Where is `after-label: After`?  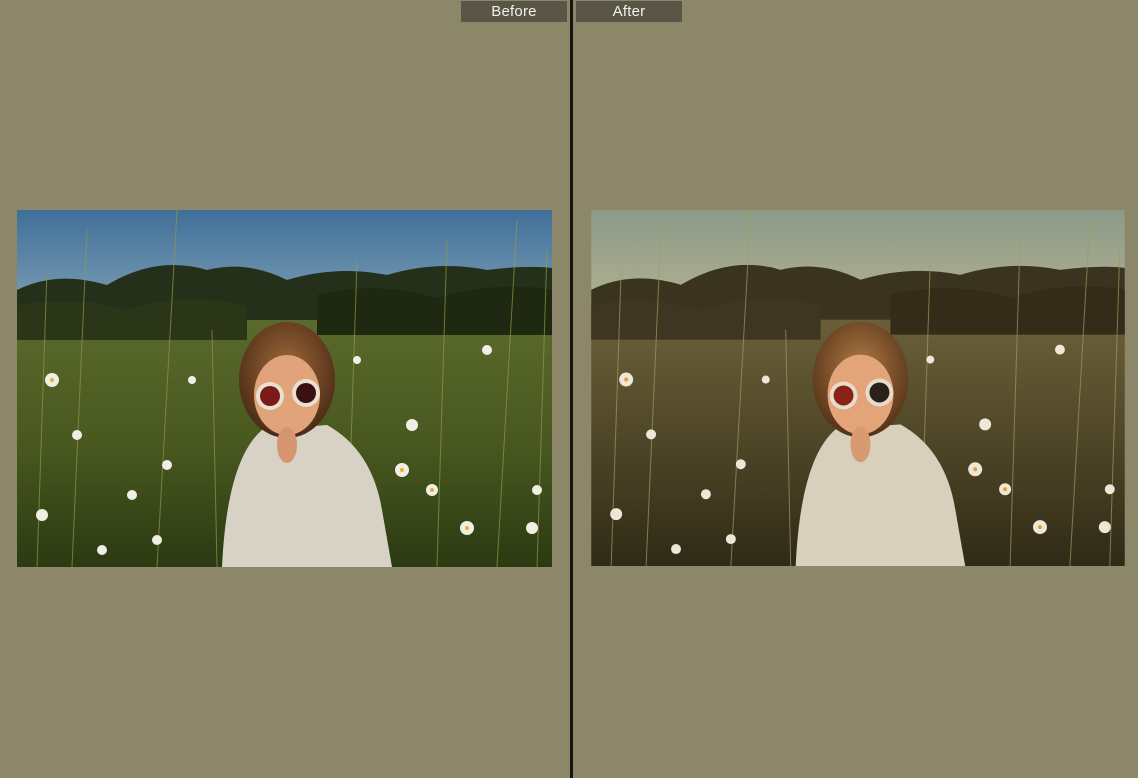
after-label: After is located at coordinates (629, 11).